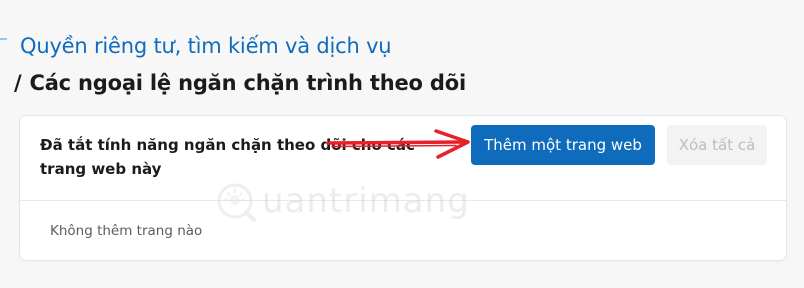 The image size is (804, 288). Describe the element at coordinates (247, 83) in the screenshot. I see `page-title-text: Các ngoại lệ ngăn chặn trình theo dõi` at that location.